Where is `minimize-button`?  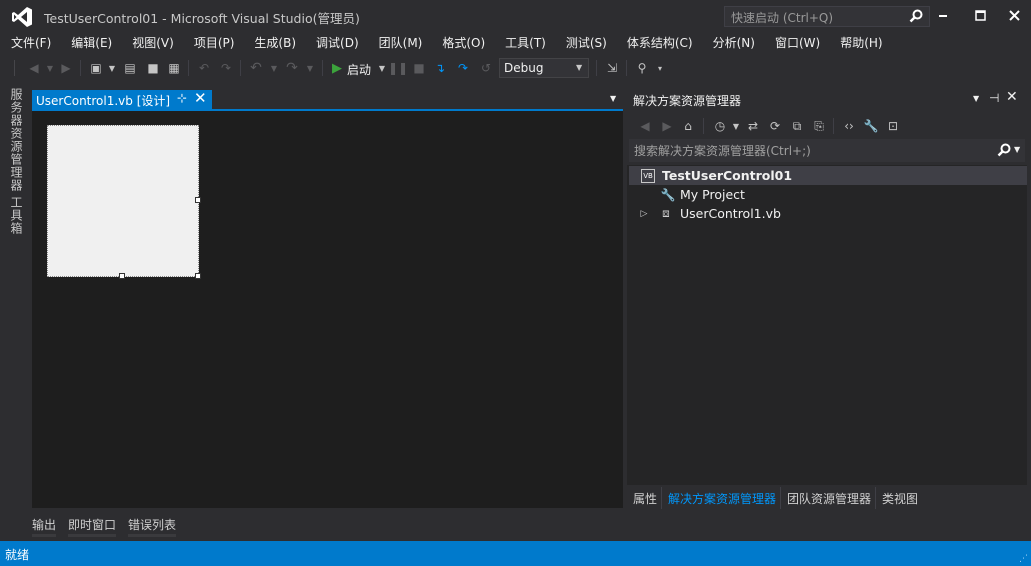 minimize-button is located at coordinates (943, 15).